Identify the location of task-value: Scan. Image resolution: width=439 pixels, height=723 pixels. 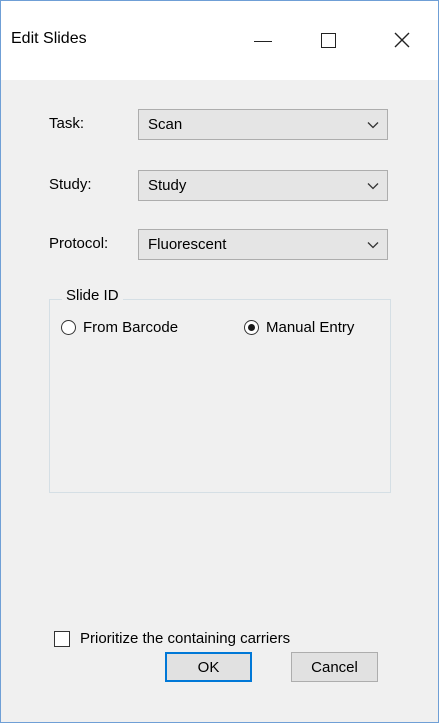
(165, 124).